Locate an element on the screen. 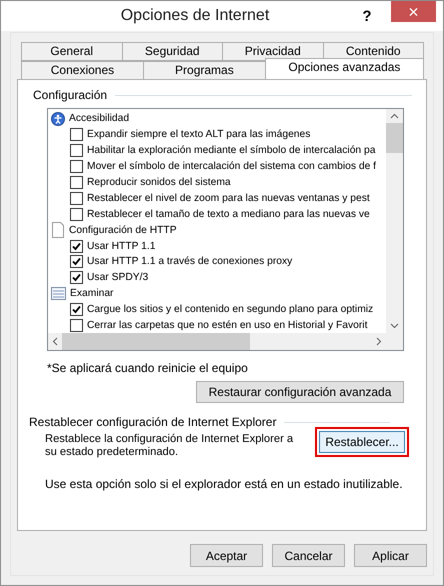  list-icon is located at coordinates (58, 293).